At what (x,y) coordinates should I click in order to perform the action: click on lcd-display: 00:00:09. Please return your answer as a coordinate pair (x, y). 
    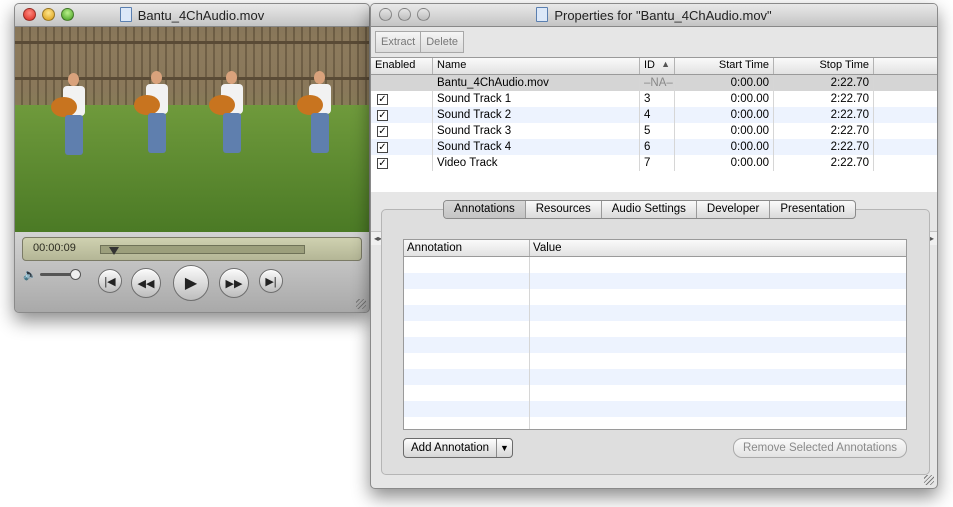
    Looking at the image, I should click on (192, 249).